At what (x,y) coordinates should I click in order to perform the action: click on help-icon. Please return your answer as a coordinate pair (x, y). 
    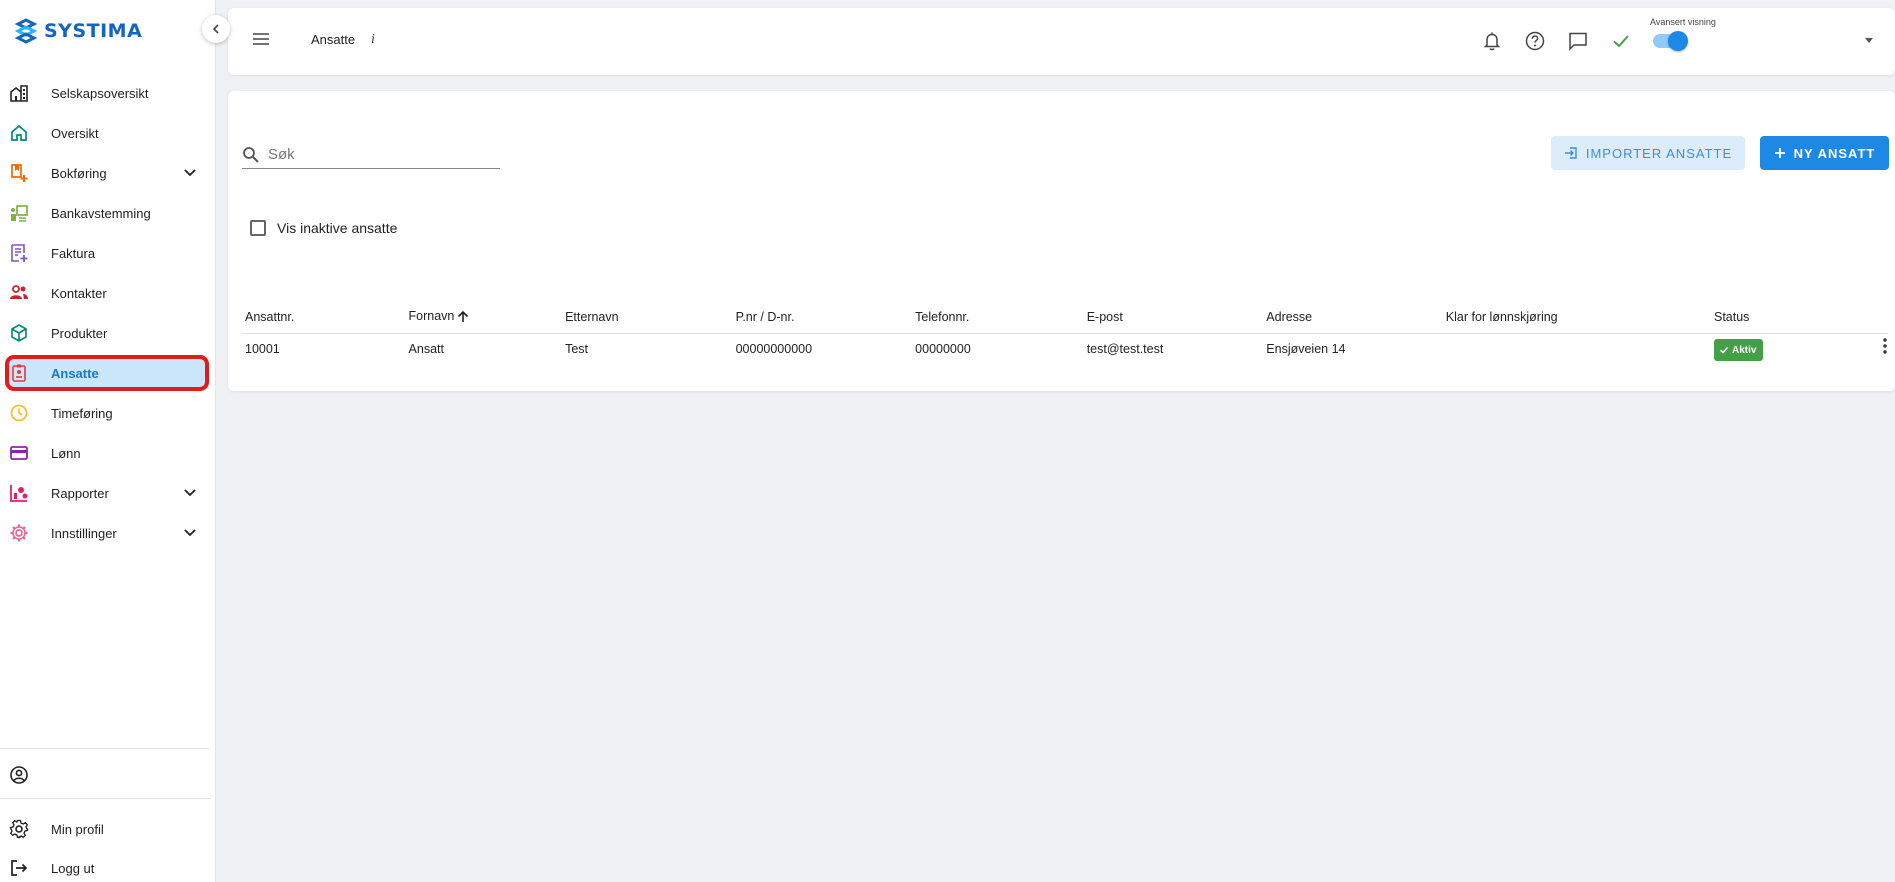
    Looking at the image, I should click on (1535, 41).